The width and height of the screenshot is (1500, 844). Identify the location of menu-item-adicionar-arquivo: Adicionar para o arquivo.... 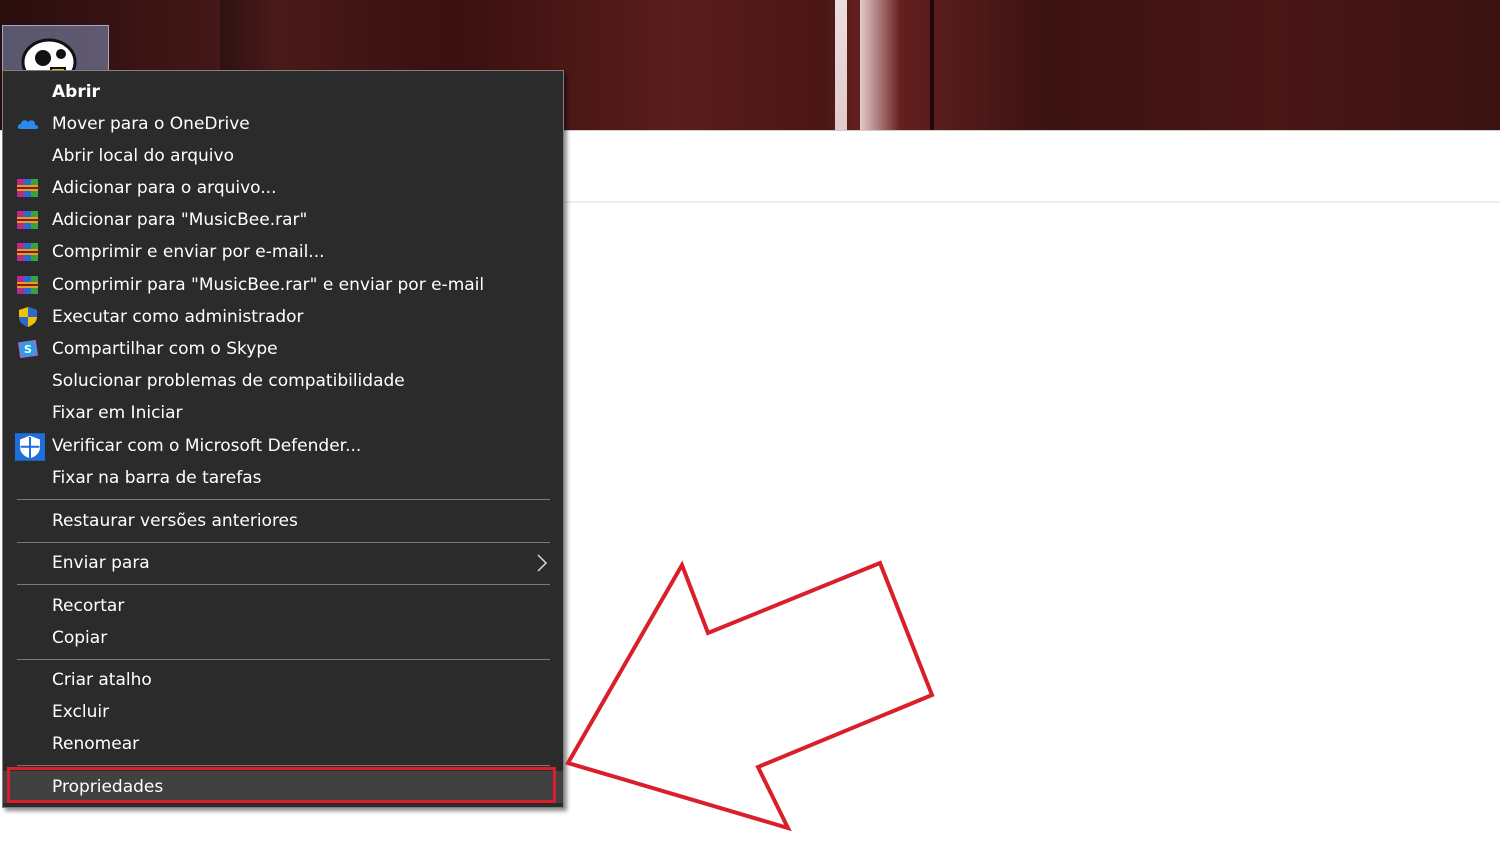
(283, 188).